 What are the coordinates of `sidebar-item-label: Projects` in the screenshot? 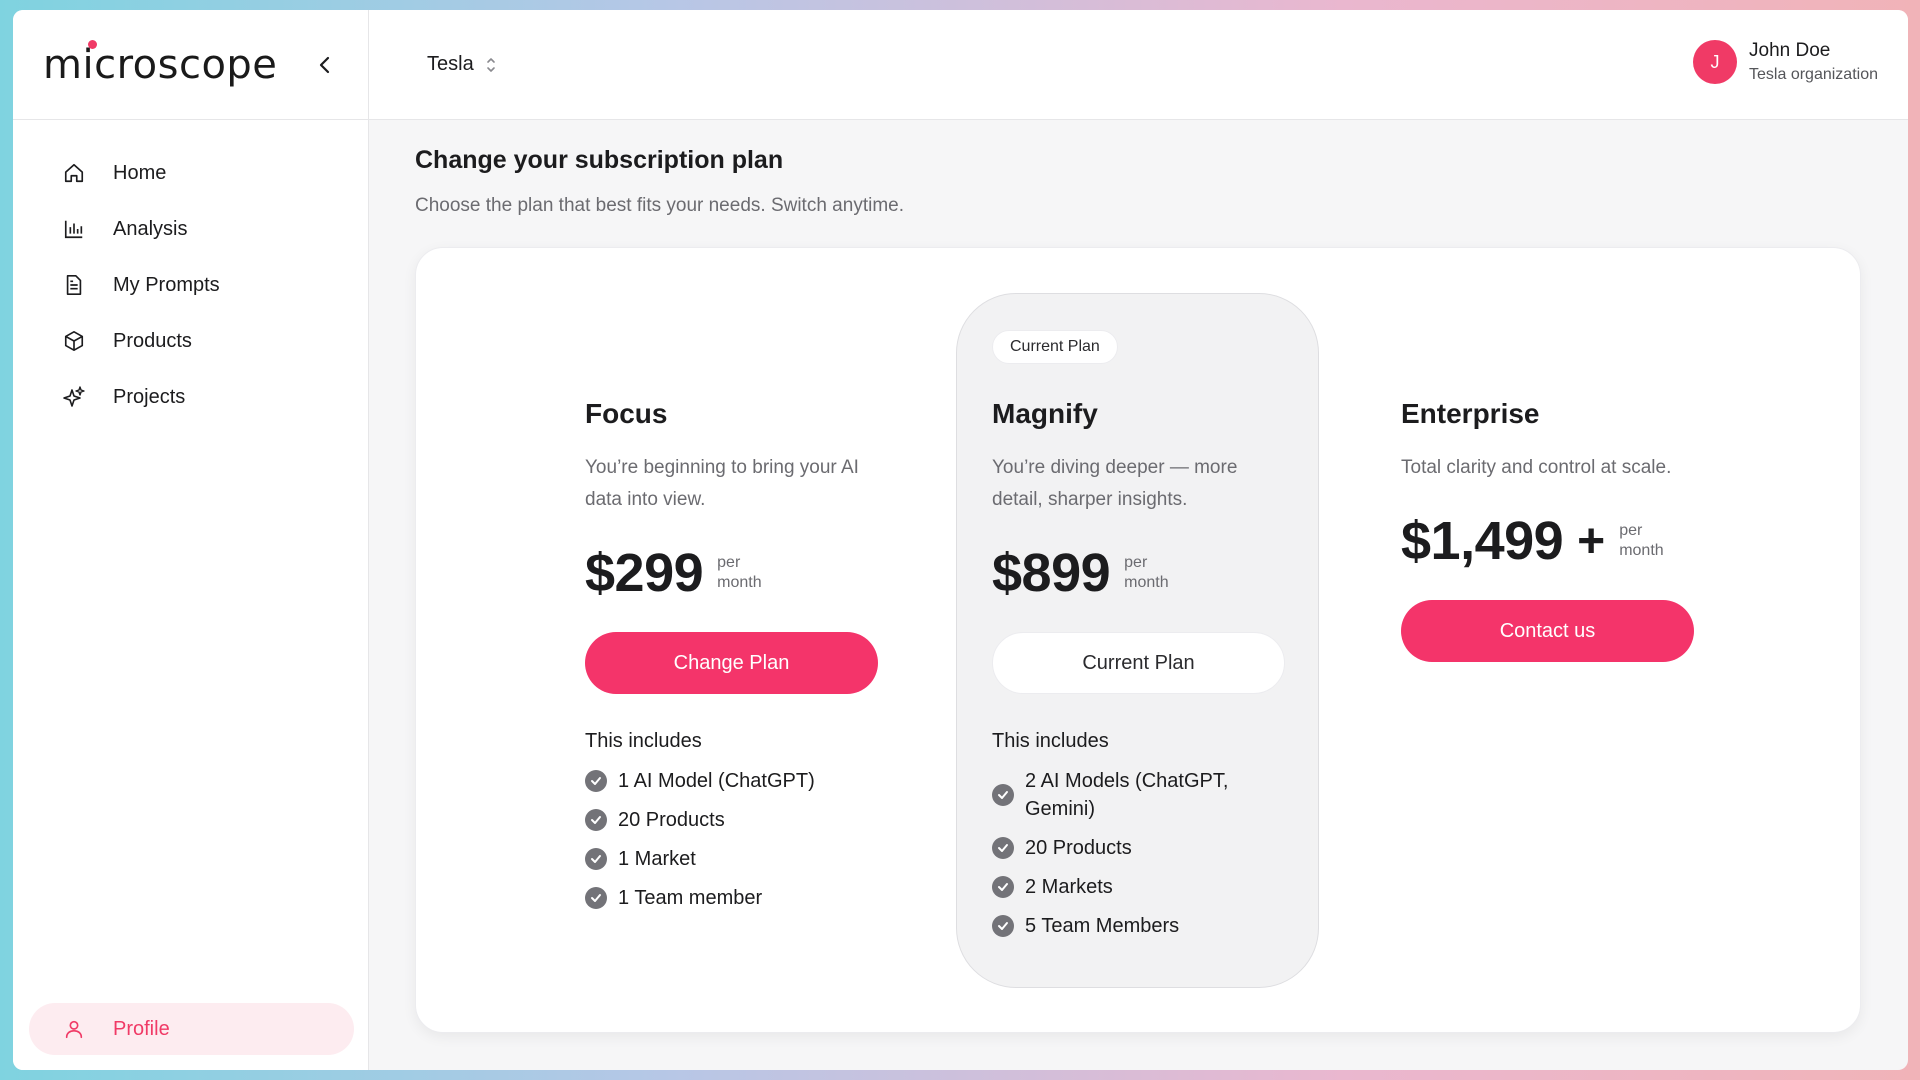 It's located at (149, 396).